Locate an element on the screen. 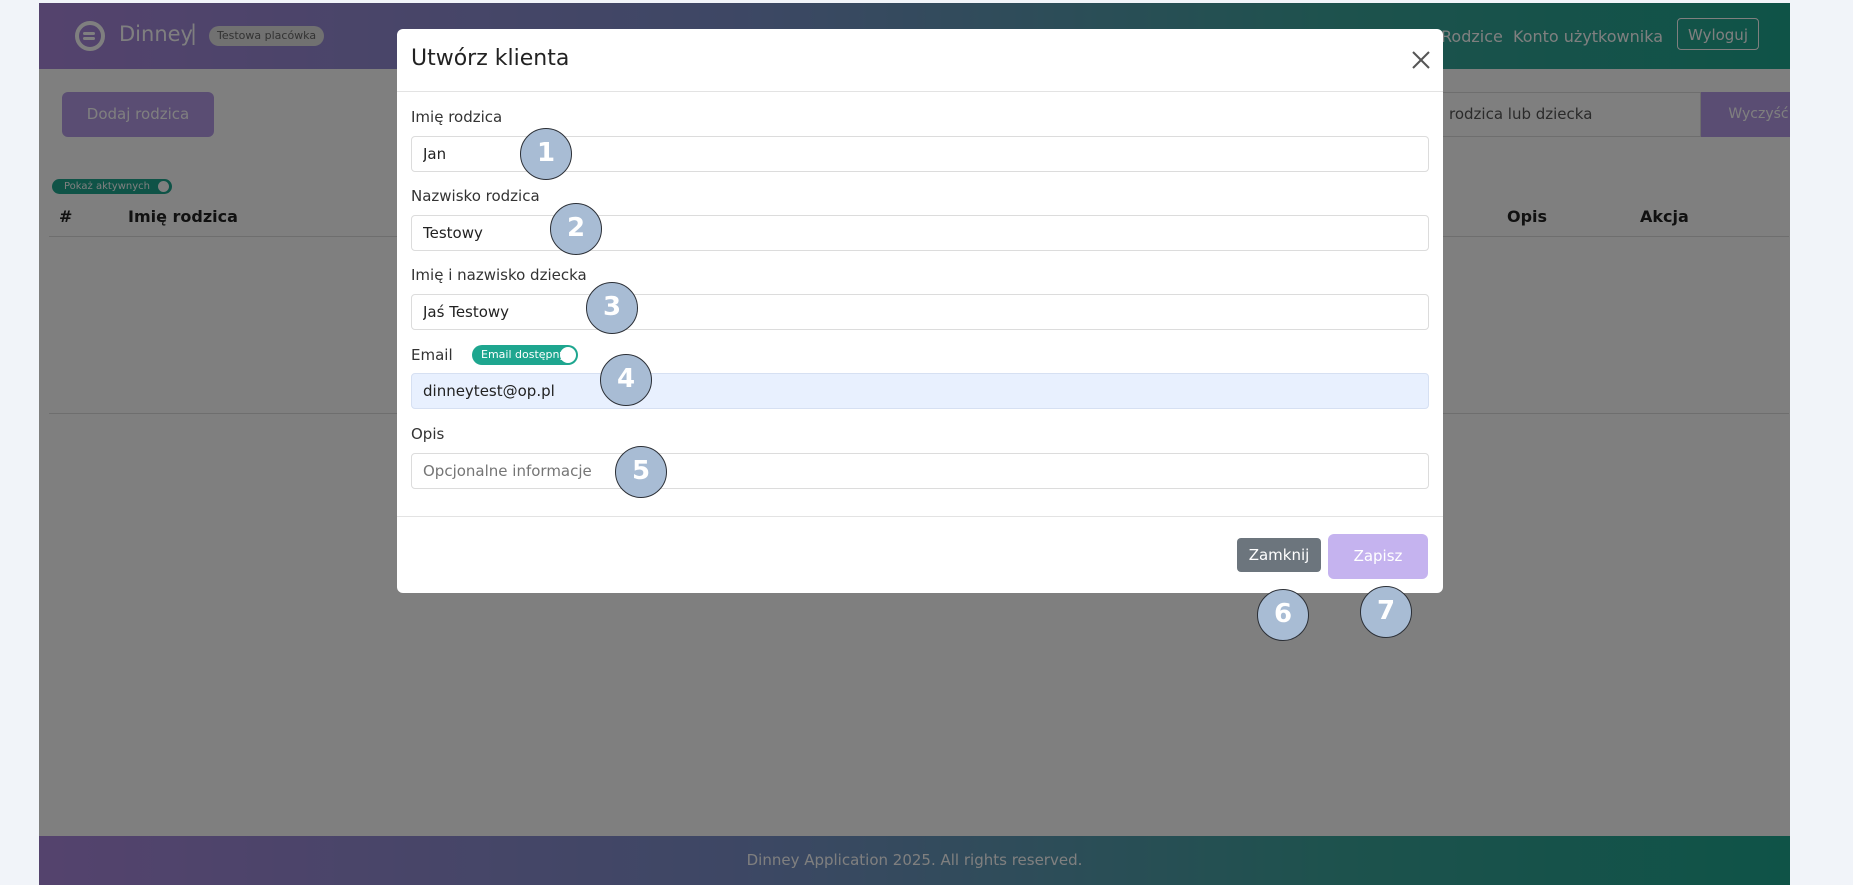 The image size is (1853, 885). save-button: Zapisz is located at coordinates (1378, 556).